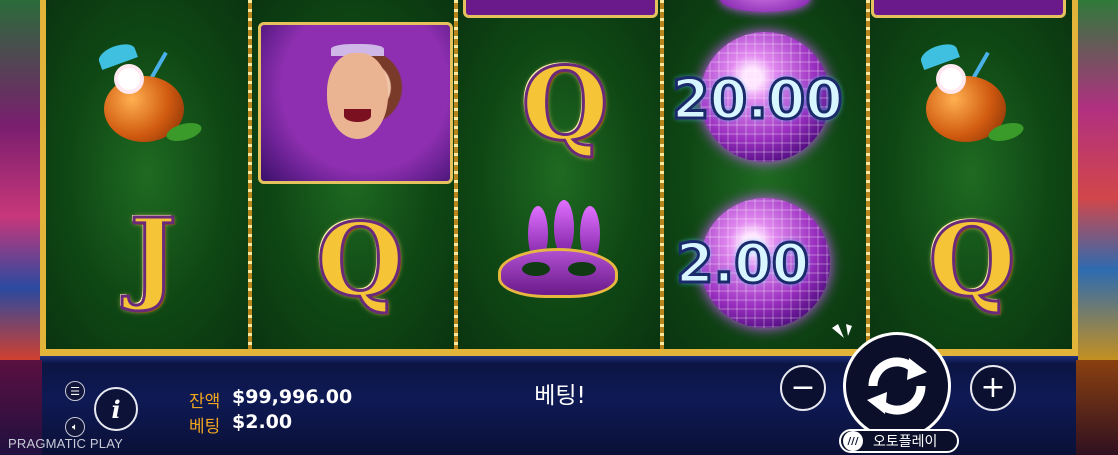  Describe the element at coordinates (758, 100) in the screenshot. I see `disco-ball-value: 20.00` at that location.